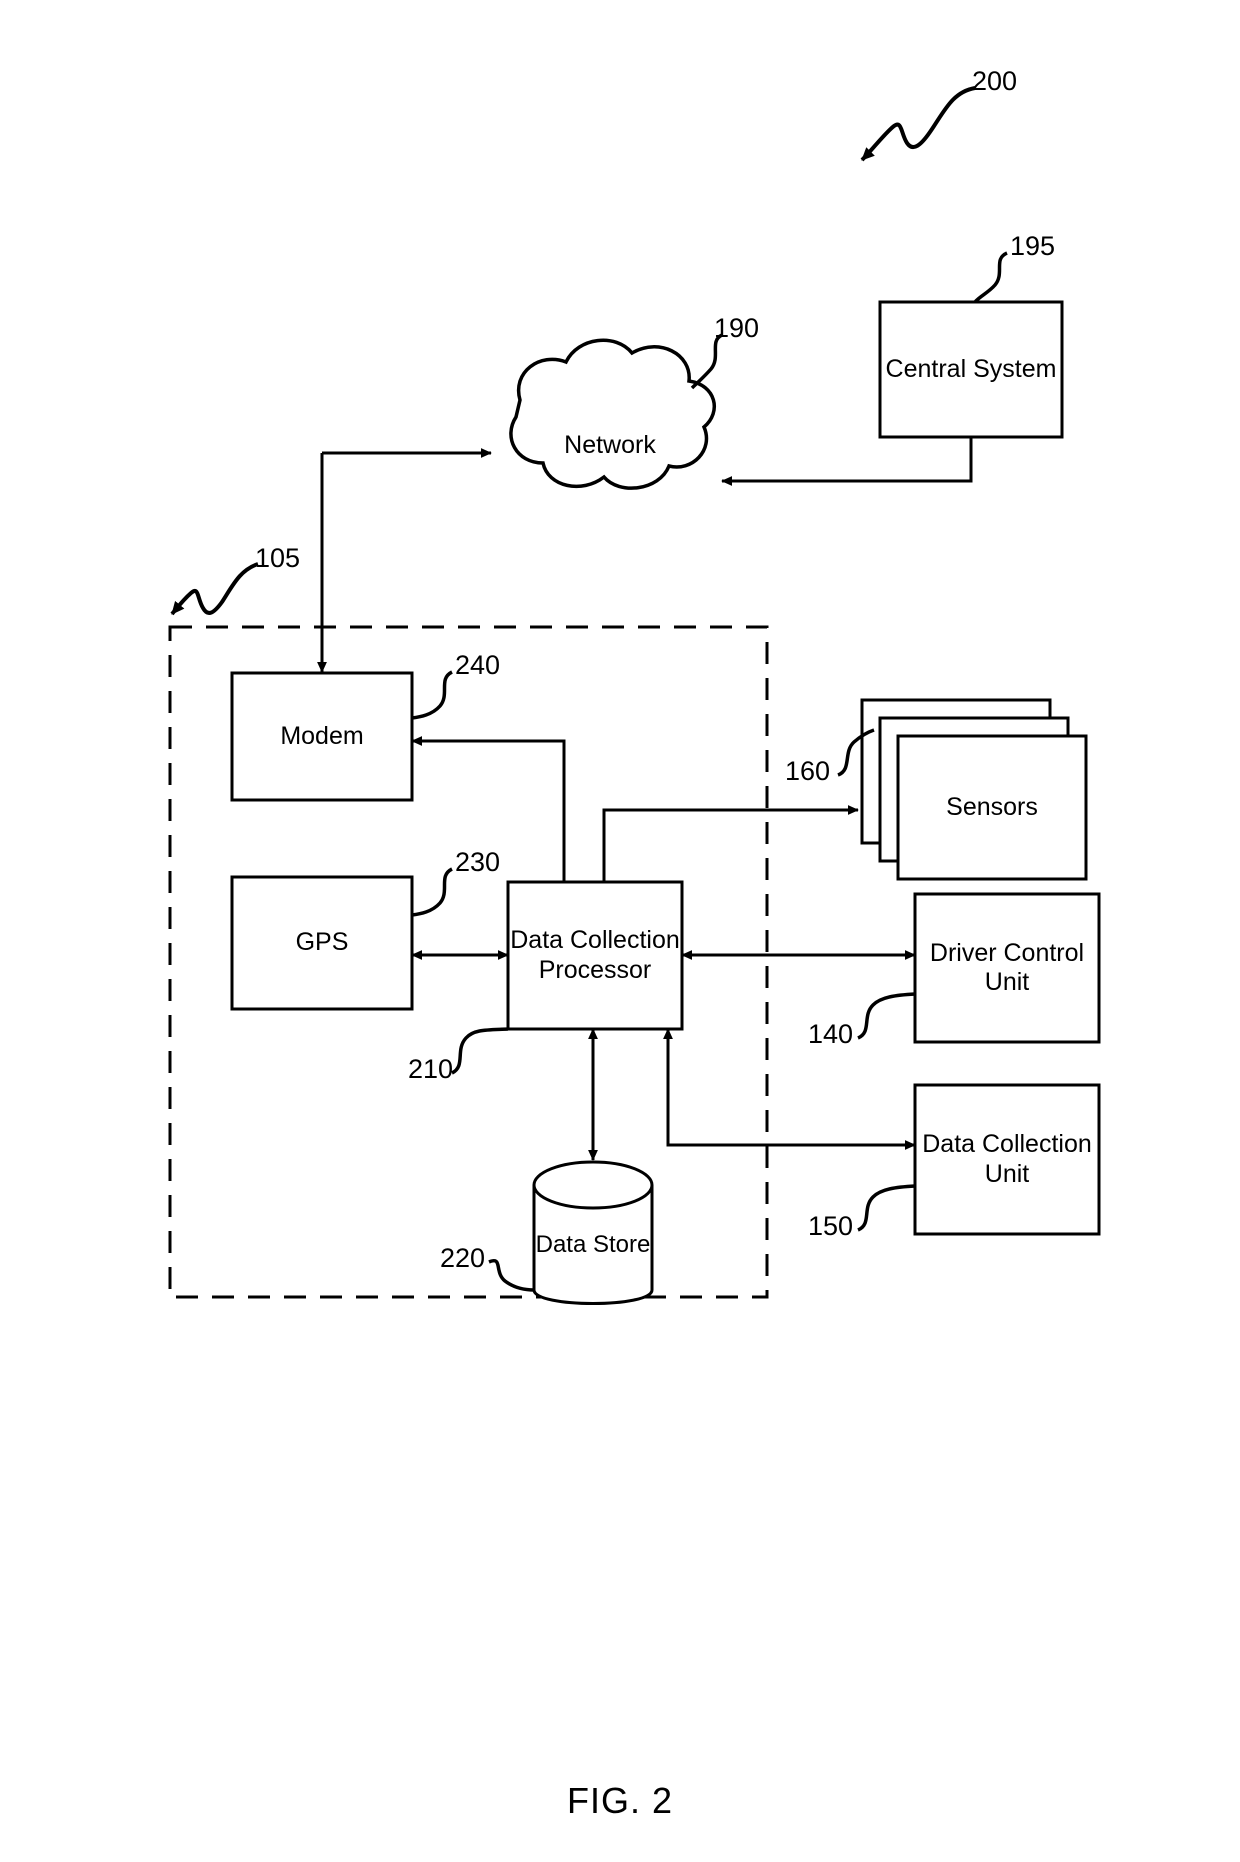  Describe the element at coordinates (595, 955) in the screenshot. I see `data-collection-processor-box` at that location.